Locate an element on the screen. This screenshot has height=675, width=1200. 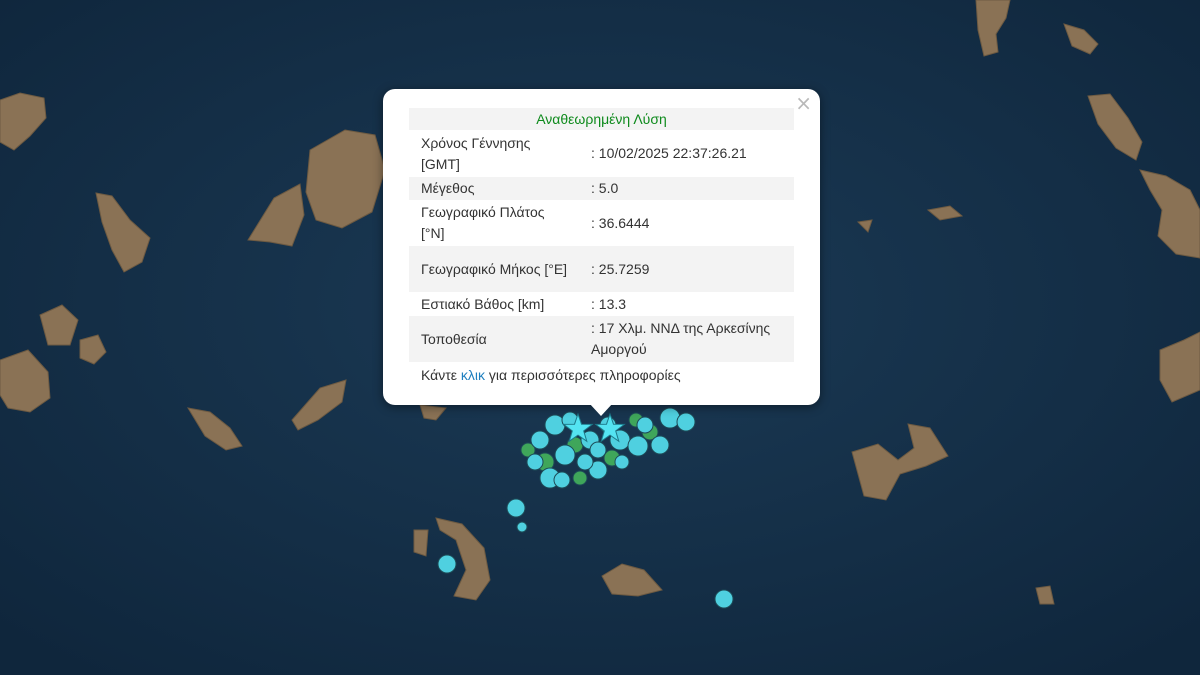
row-longitude: Γεωγραφικό Μήκος [°E] : 25.7259 is located at coordinates (601, 269).